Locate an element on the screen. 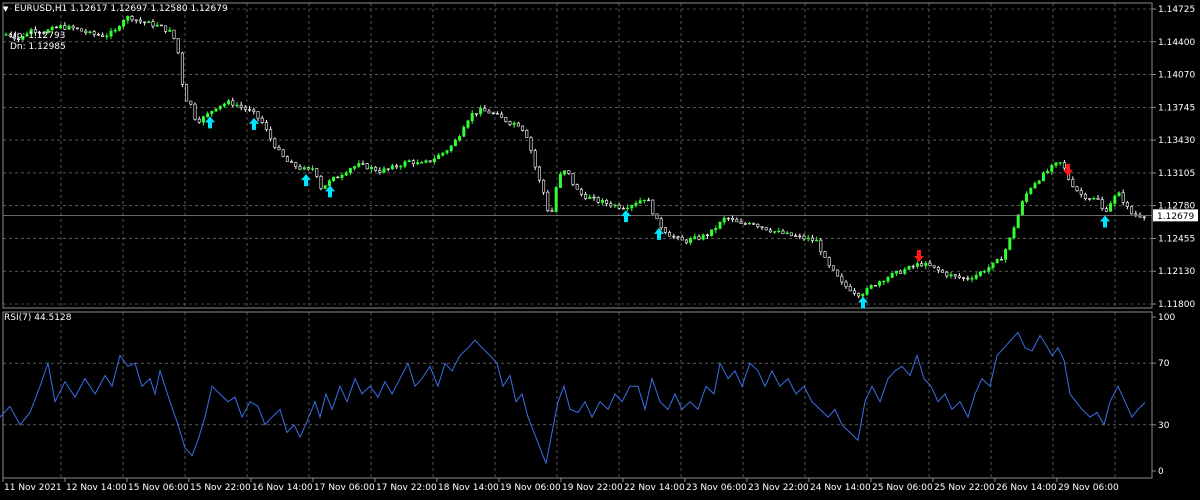 The image size is (1200, 500). price-tick-label: 1.14070 is located at coordinates (1176, 76).